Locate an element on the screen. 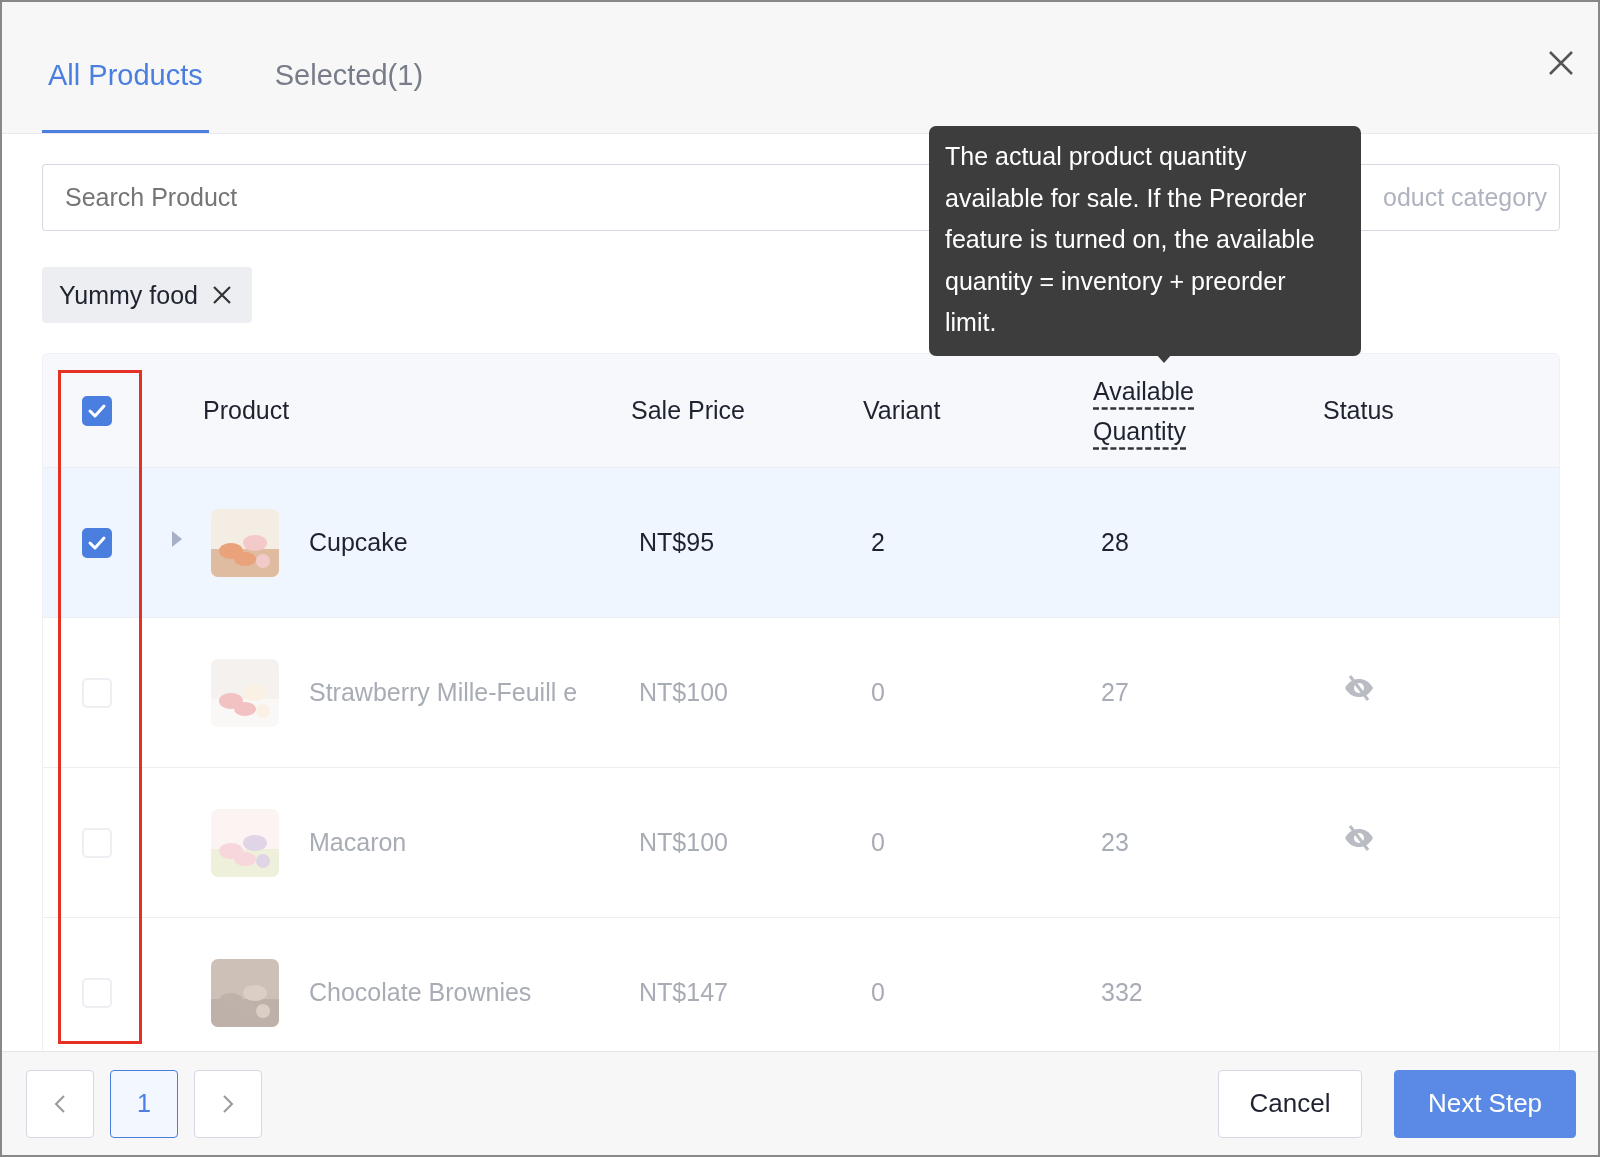 Image resolution: width=1600 pixels, height=1157 pixels. cancel-button: Cancel is located at coordinates (1290, 1103).